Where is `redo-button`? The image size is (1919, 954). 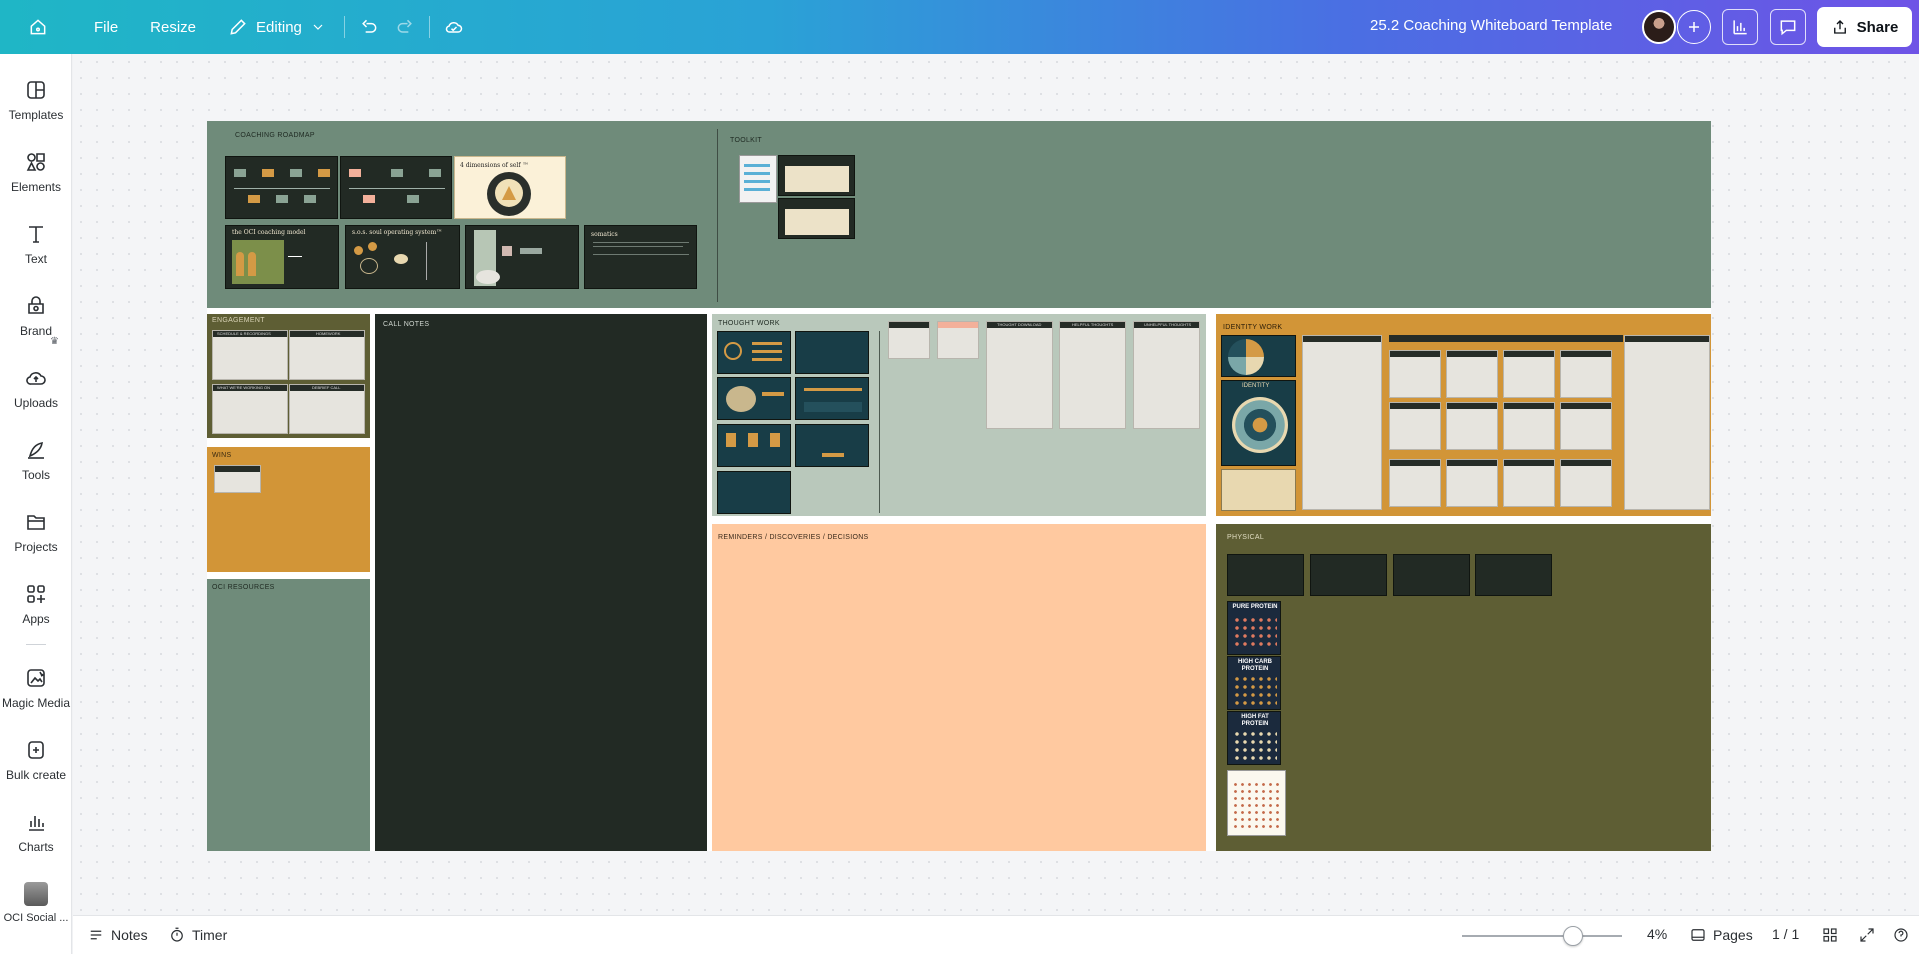
redo-button is located at coordinates (405, 27).